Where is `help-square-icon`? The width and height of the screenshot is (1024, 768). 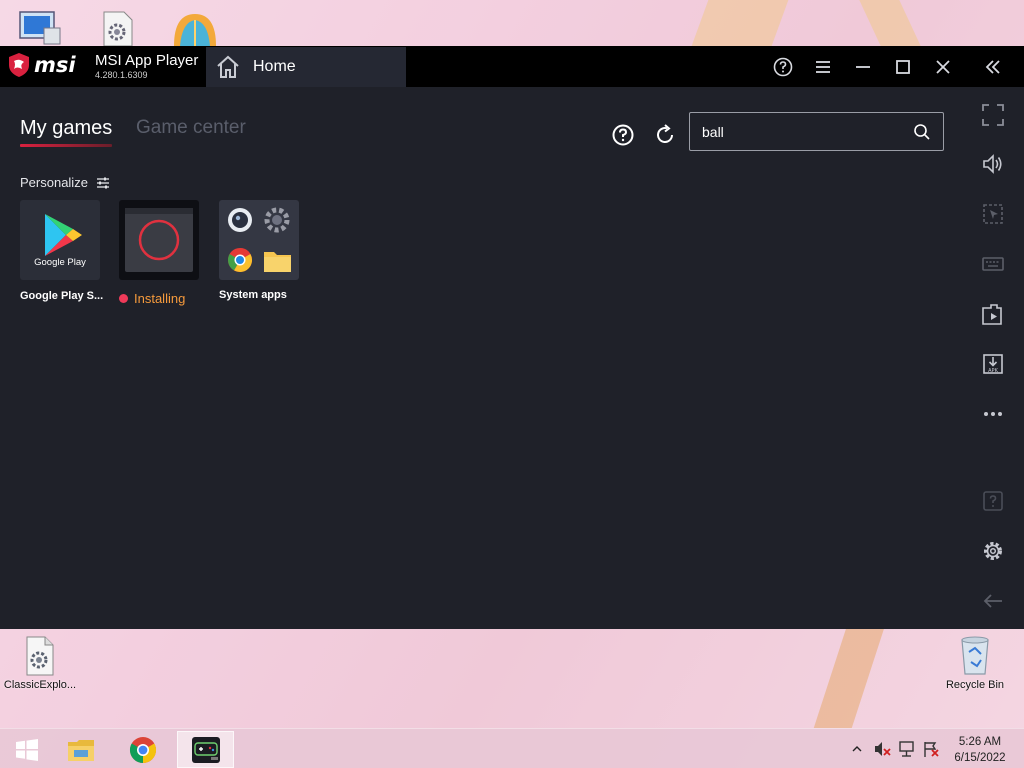
help-square-icon is located at coordinates (993, 501).